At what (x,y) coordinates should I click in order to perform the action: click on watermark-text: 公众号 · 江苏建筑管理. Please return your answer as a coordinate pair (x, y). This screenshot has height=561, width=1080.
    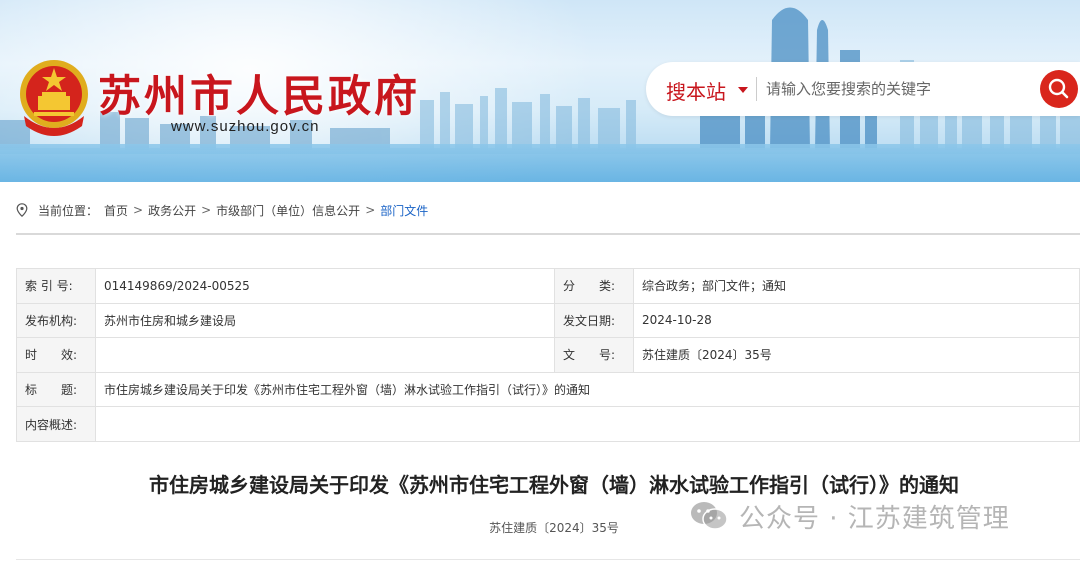
    Looking at the image, I should click on (874, 518).